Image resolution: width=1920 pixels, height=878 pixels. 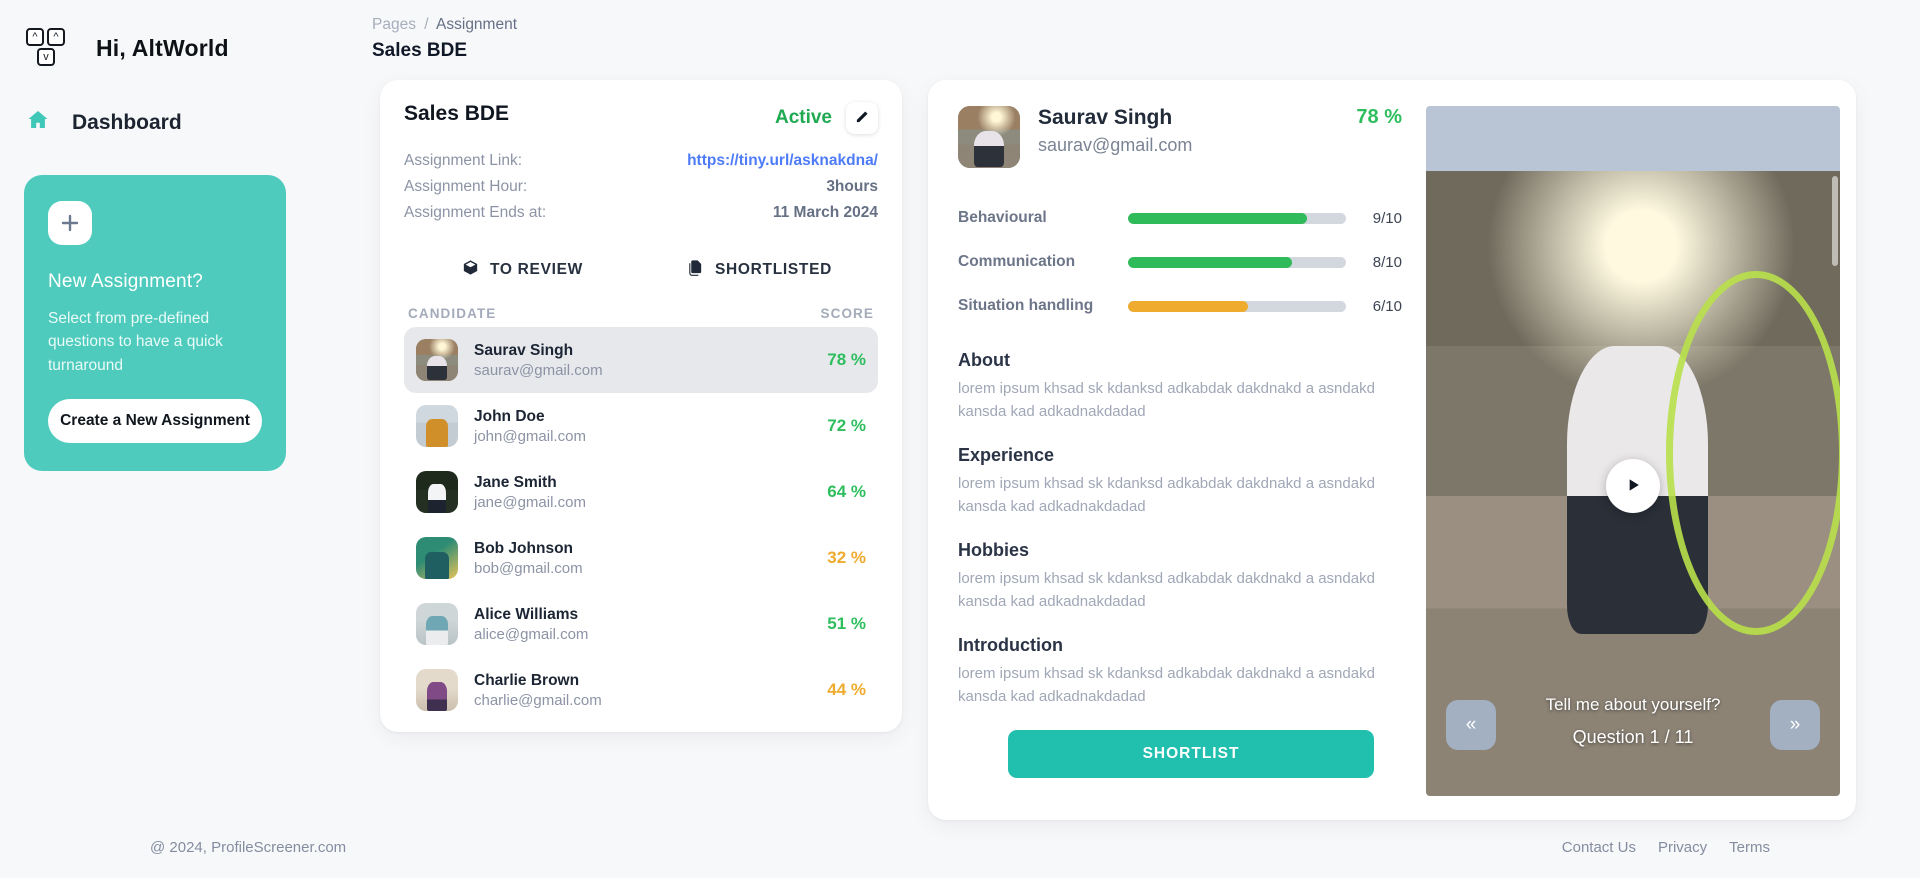 I want to click on cube-icon, so click(x=470, y=270).